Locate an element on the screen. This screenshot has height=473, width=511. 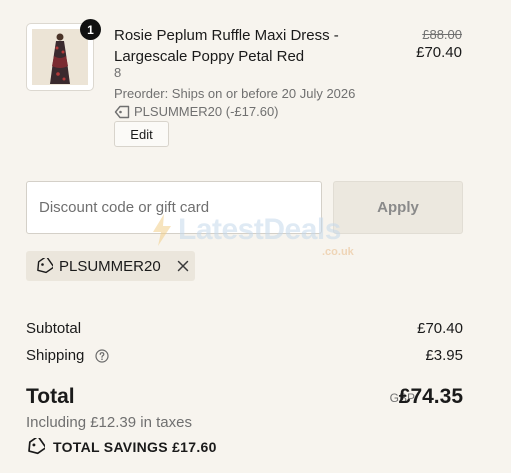
watermark-logo: LatestDeals is located at coordinates (245, 230).